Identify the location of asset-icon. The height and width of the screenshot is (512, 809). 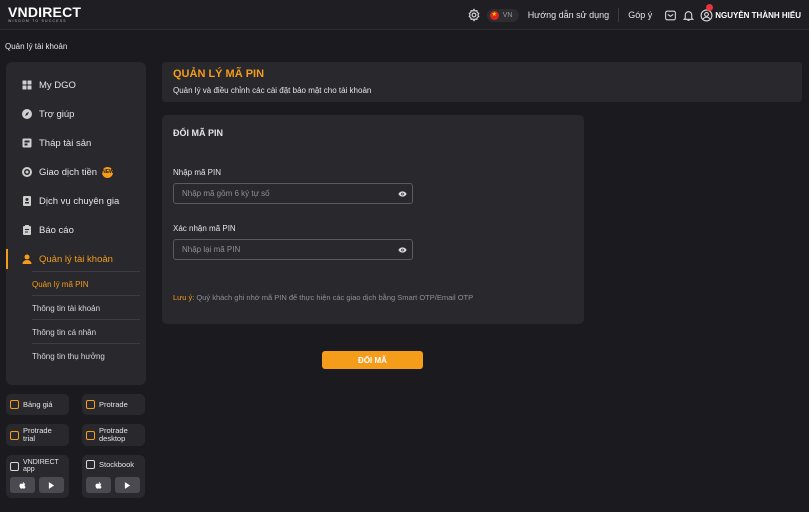
(27, 143).